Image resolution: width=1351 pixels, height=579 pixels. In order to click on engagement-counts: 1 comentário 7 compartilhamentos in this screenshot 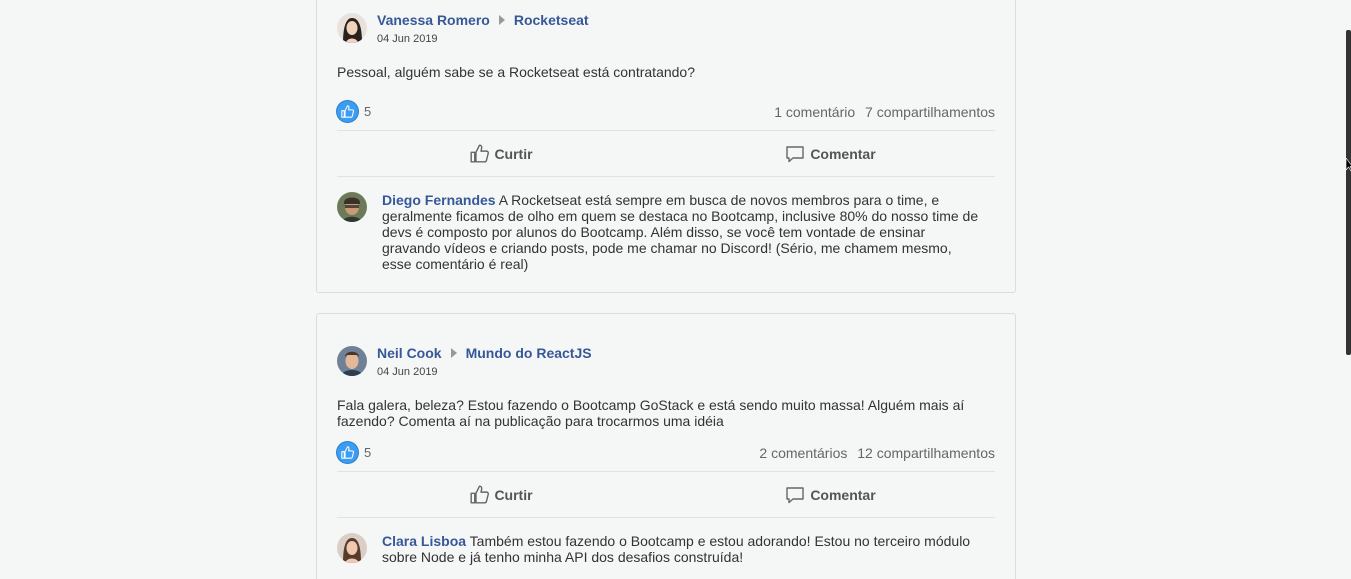, I will do `click(884, 112)`.